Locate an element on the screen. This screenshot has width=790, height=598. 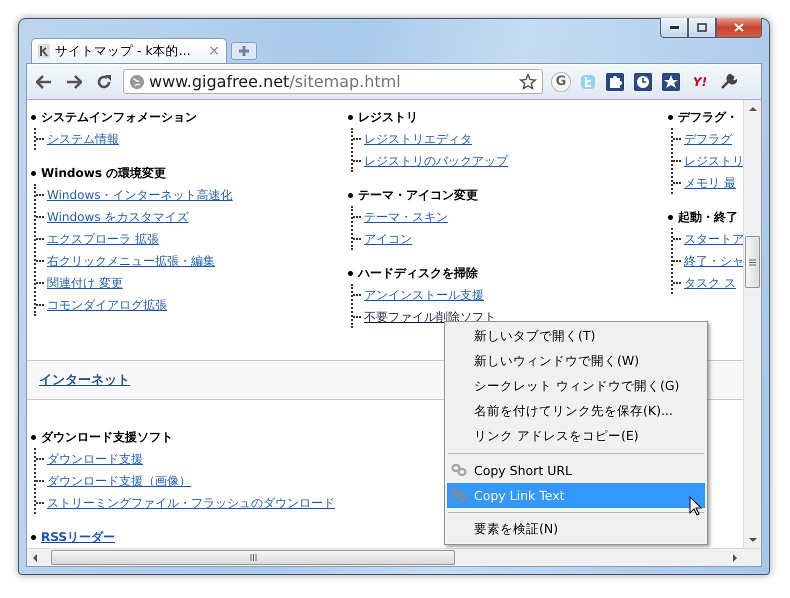
globe-icon is located at coordinates (137, 82).